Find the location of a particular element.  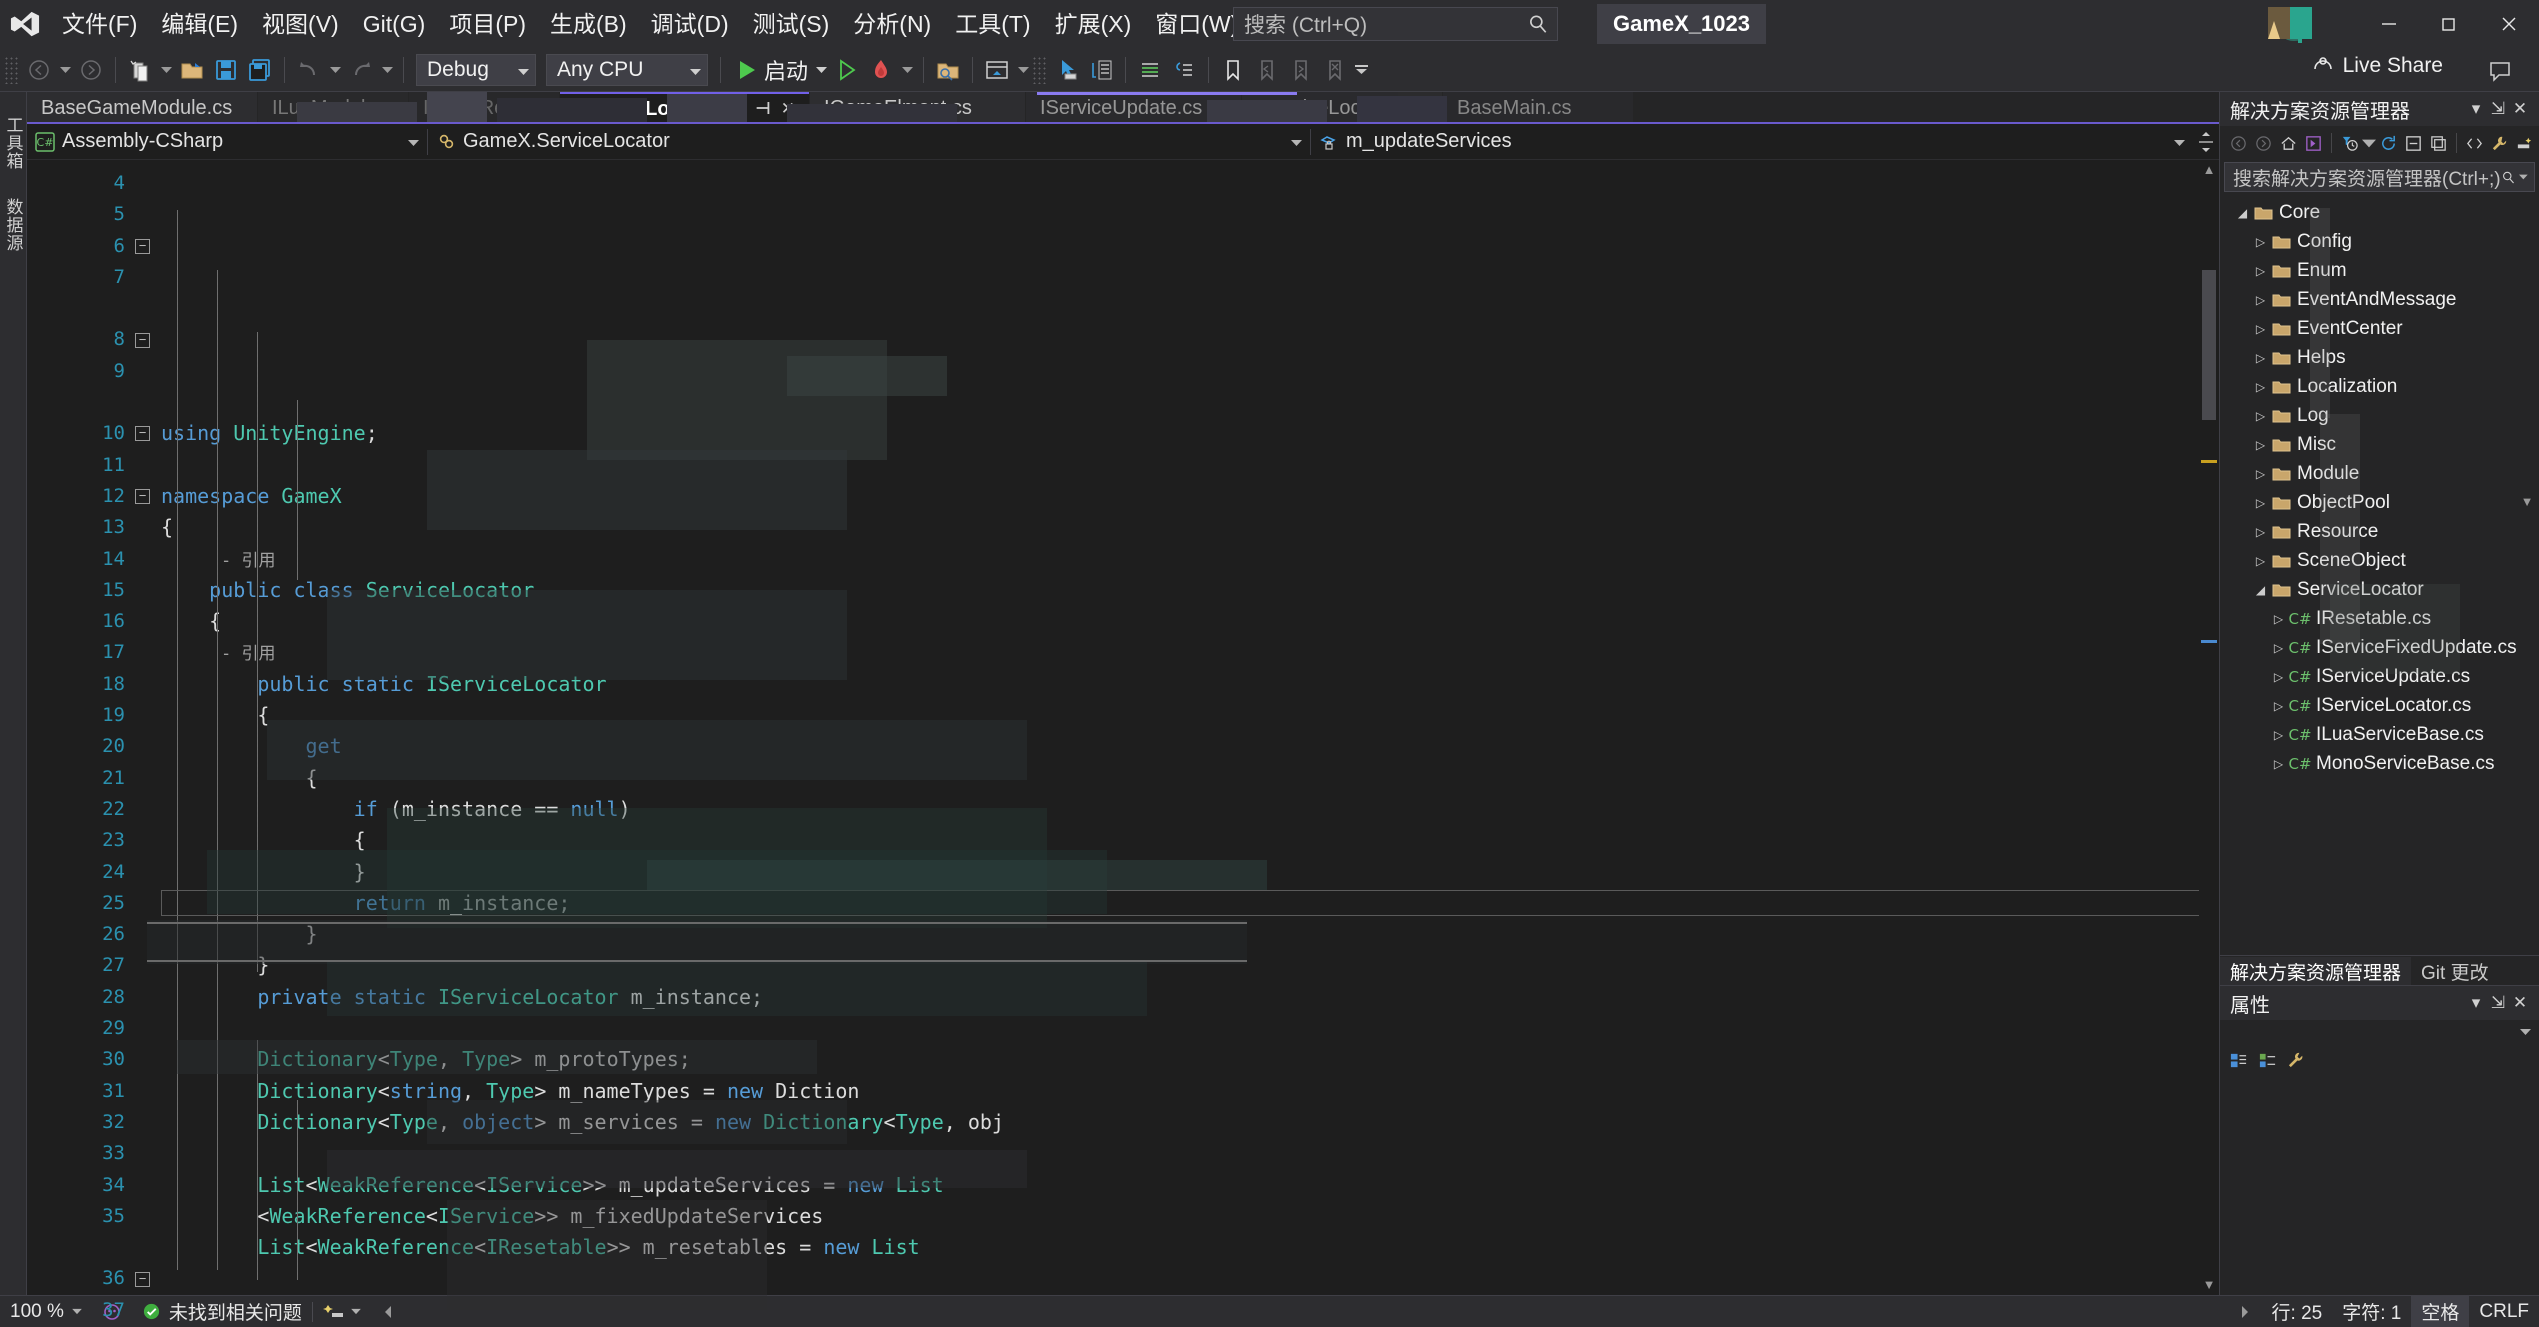

tree-item-sceneobject: ▷ SceneObject is located at coordinates (2379, 560).